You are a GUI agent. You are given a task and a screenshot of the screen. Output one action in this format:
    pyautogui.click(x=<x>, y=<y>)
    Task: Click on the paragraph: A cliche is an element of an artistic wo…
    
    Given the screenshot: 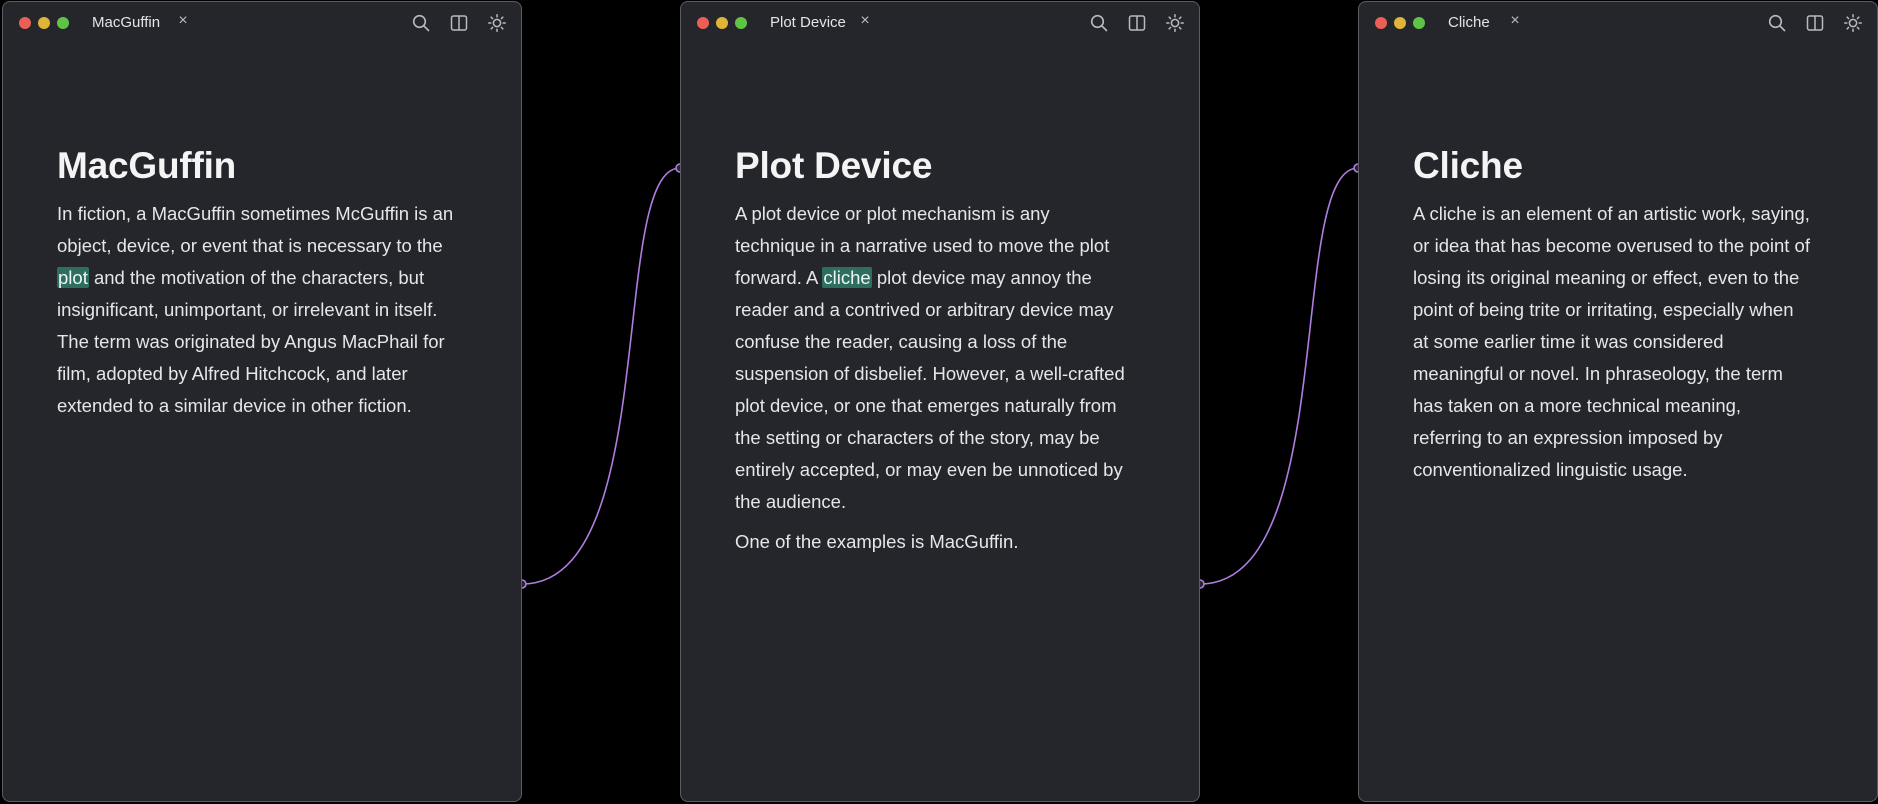 What is the action you would take?
    pyautogui.click(x=1613, y=342)
    